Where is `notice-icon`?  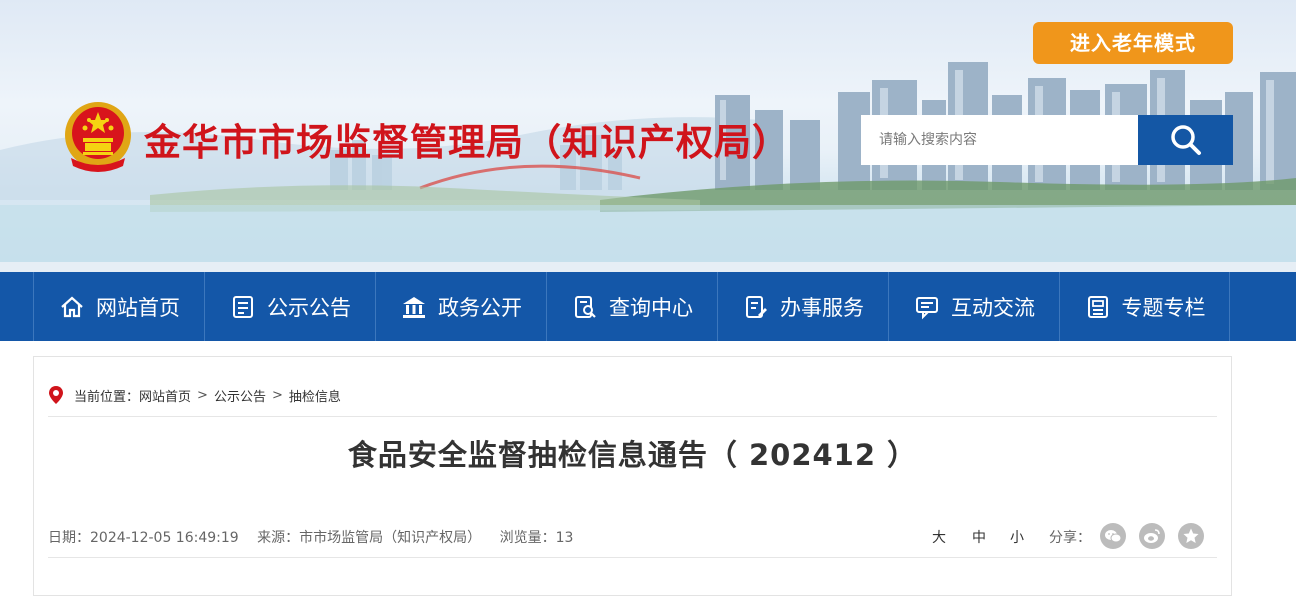 notice-icon is located at coordinates (243, 307).